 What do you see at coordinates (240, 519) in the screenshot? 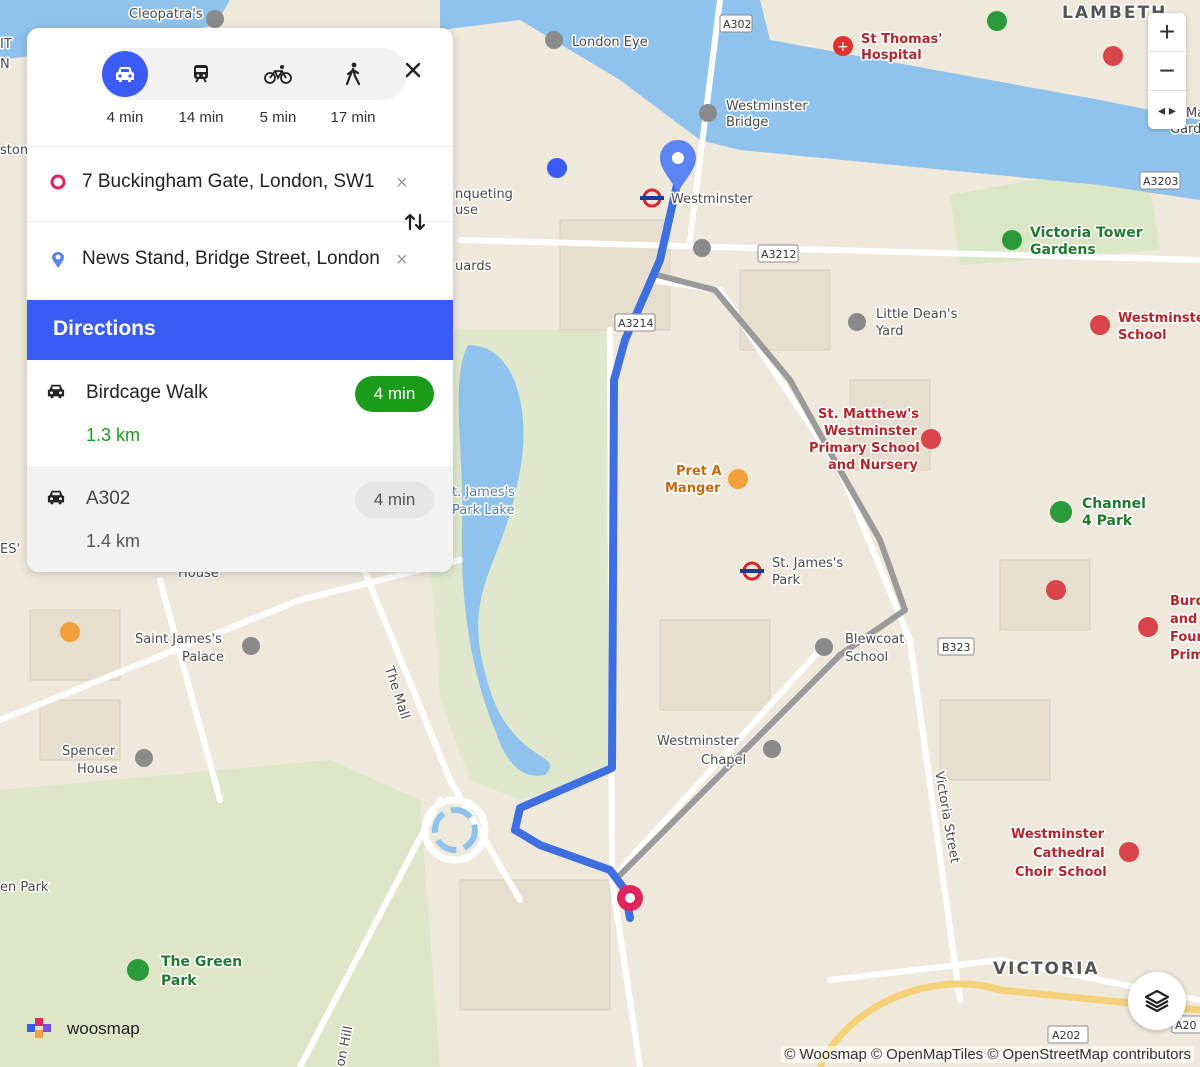
I see `route-option-2: A302 1.4 km 4 min` at bounding box center [240, 519].